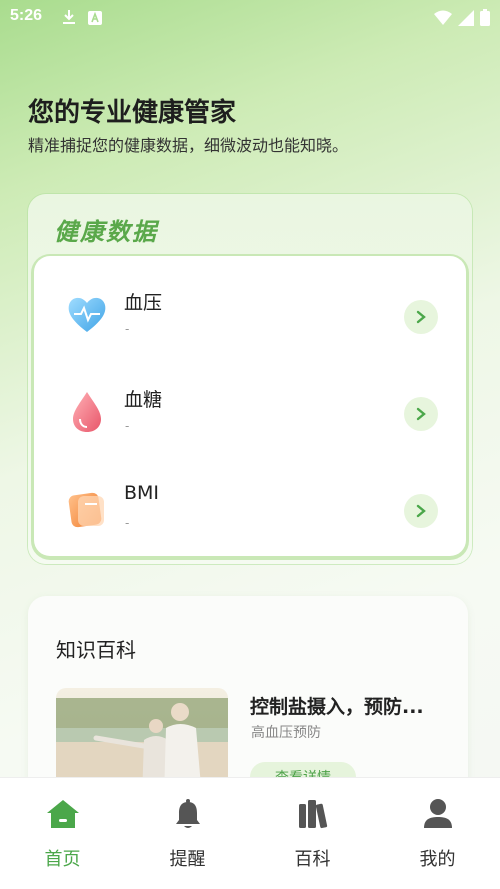 The image size is (500, 889). Describe the element at coordinates (250, 315) in the screenshot. I see `metric-row-blood-pressure: 血压 -` at that location.